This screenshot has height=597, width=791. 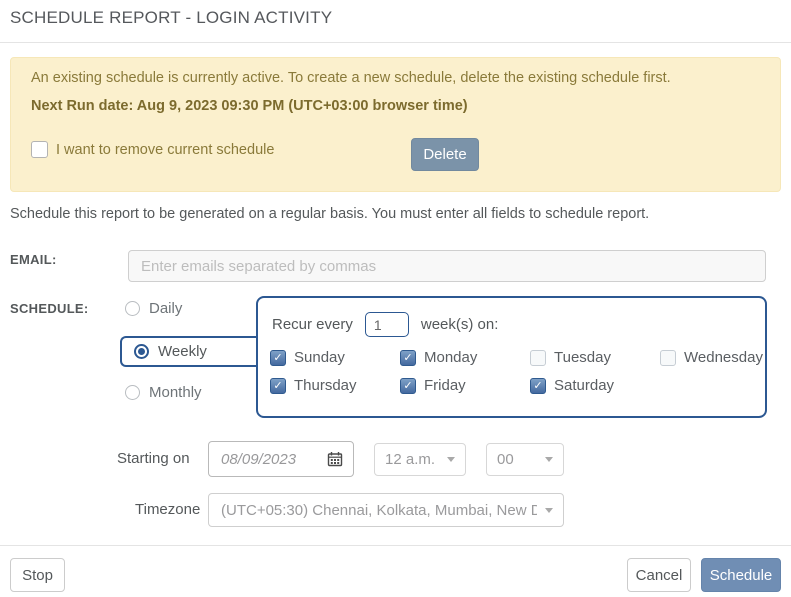 What do you see at coordinates (525, 459) in the screenshot?
I see `start-minute-select: 00` at bounding box center [525, 459].